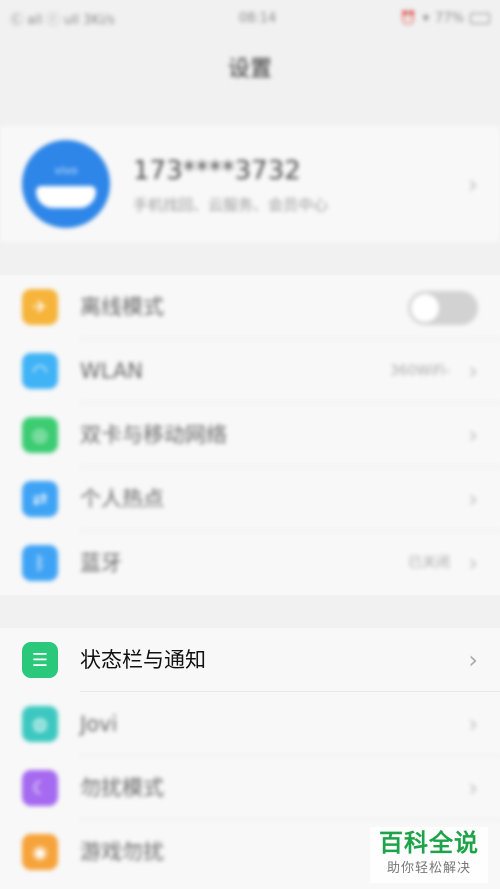  Describe the element at coordinates (99, 724) in the screenshot. I see `setting-label: Jovi` at that location.